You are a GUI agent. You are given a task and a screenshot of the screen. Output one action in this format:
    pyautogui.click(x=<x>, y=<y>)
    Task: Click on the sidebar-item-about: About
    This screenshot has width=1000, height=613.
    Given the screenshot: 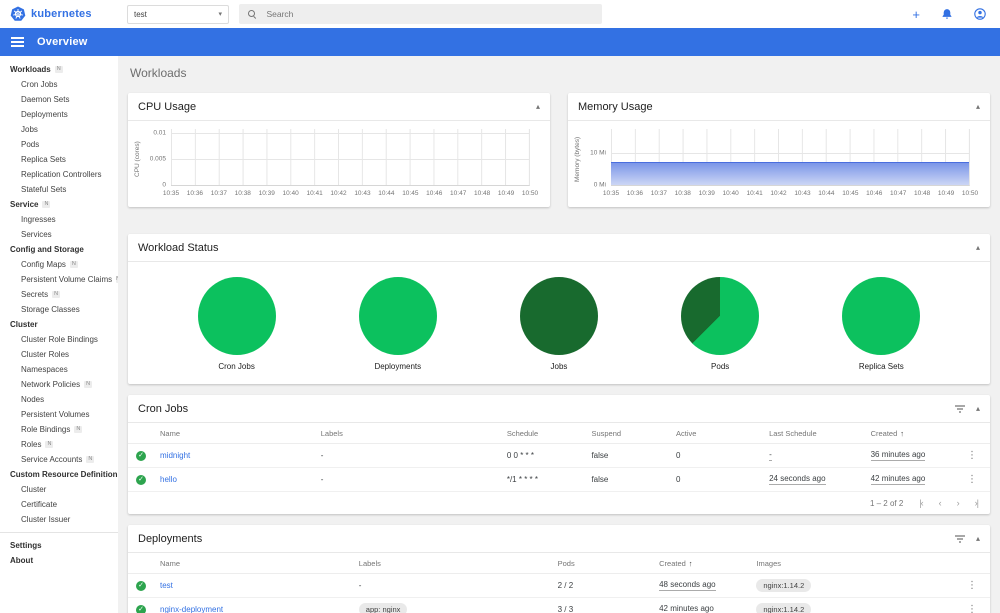 What is the action you would take?
    pyautogui.click(x=59, y=560)
    